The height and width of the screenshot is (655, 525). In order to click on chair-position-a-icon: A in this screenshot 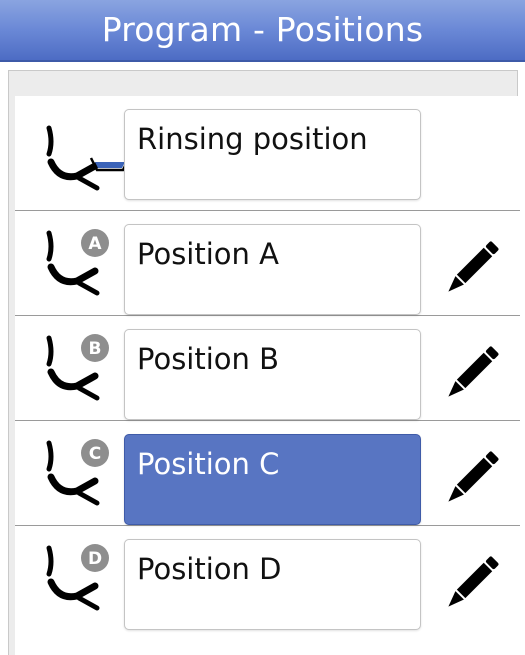, I will do `click(77, 262)`.